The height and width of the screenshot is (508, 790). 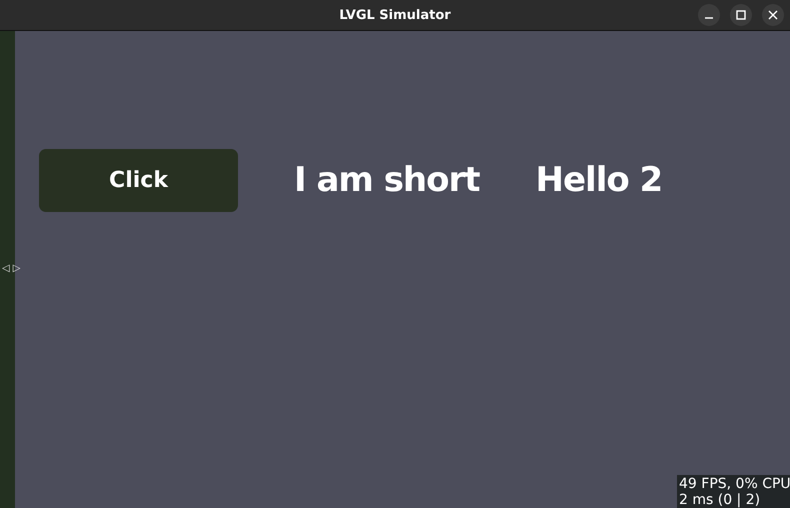 I want to click on right-arrow-icon: ▷, so click(x=16, y=268).